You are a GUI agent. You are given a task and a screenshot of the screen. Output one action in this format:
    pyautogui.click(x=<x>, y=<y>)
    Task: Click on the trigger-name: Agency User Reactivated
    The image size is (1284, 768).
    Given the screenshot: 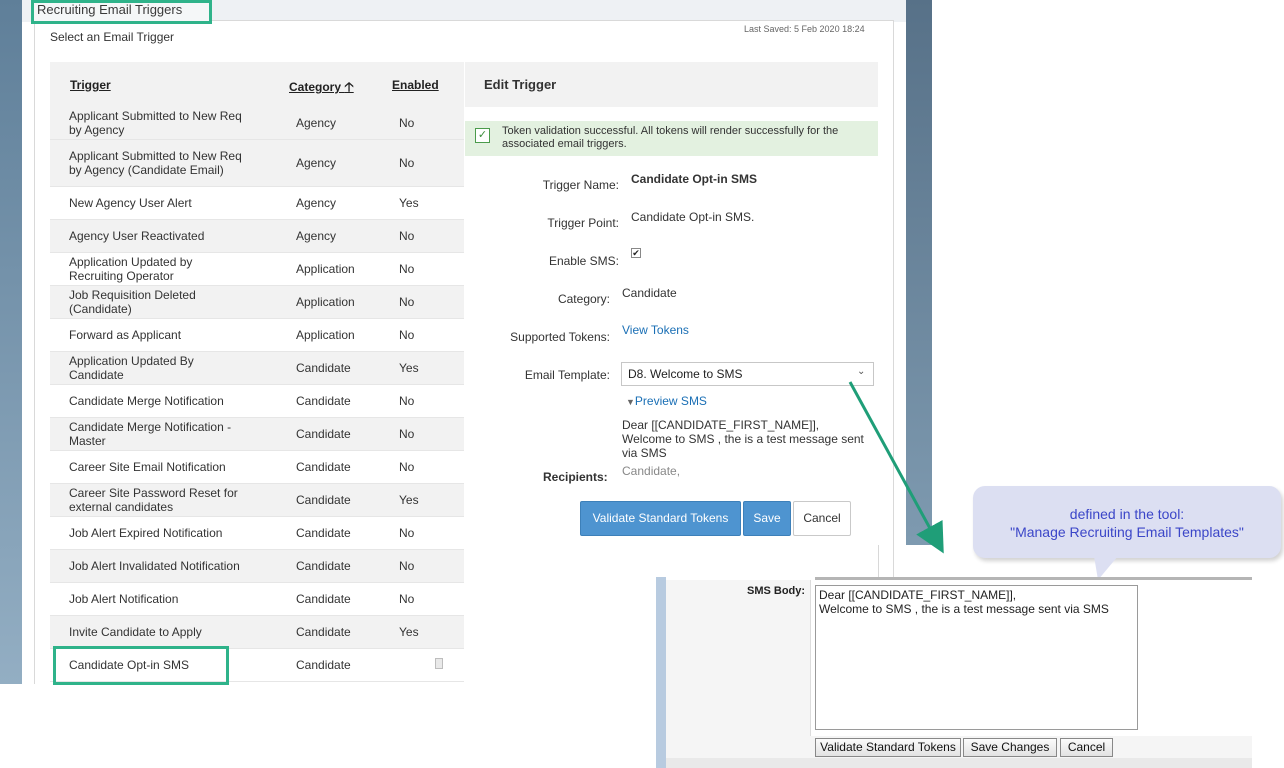 What is the action you would take?
    pyautogui.click(x=137, y=236)
    